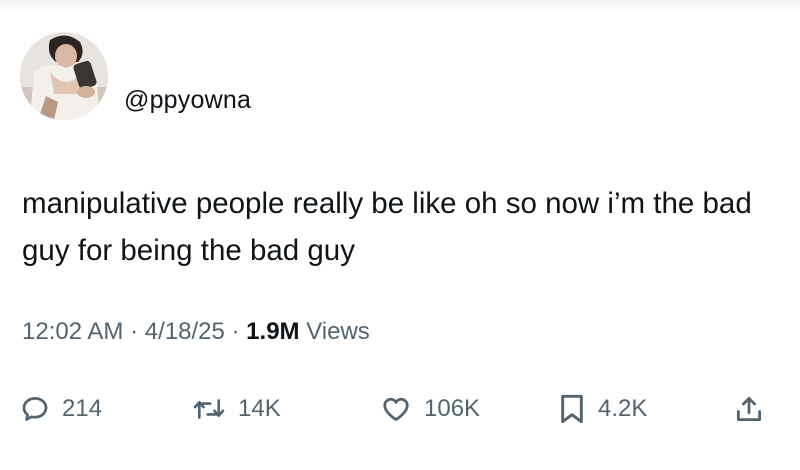 The height and width of the screenshot is (470, 800). What do you see at coordinates (338, 331) in the screenshot?
I see `views-label: Views` at bounding box center [338, 331].